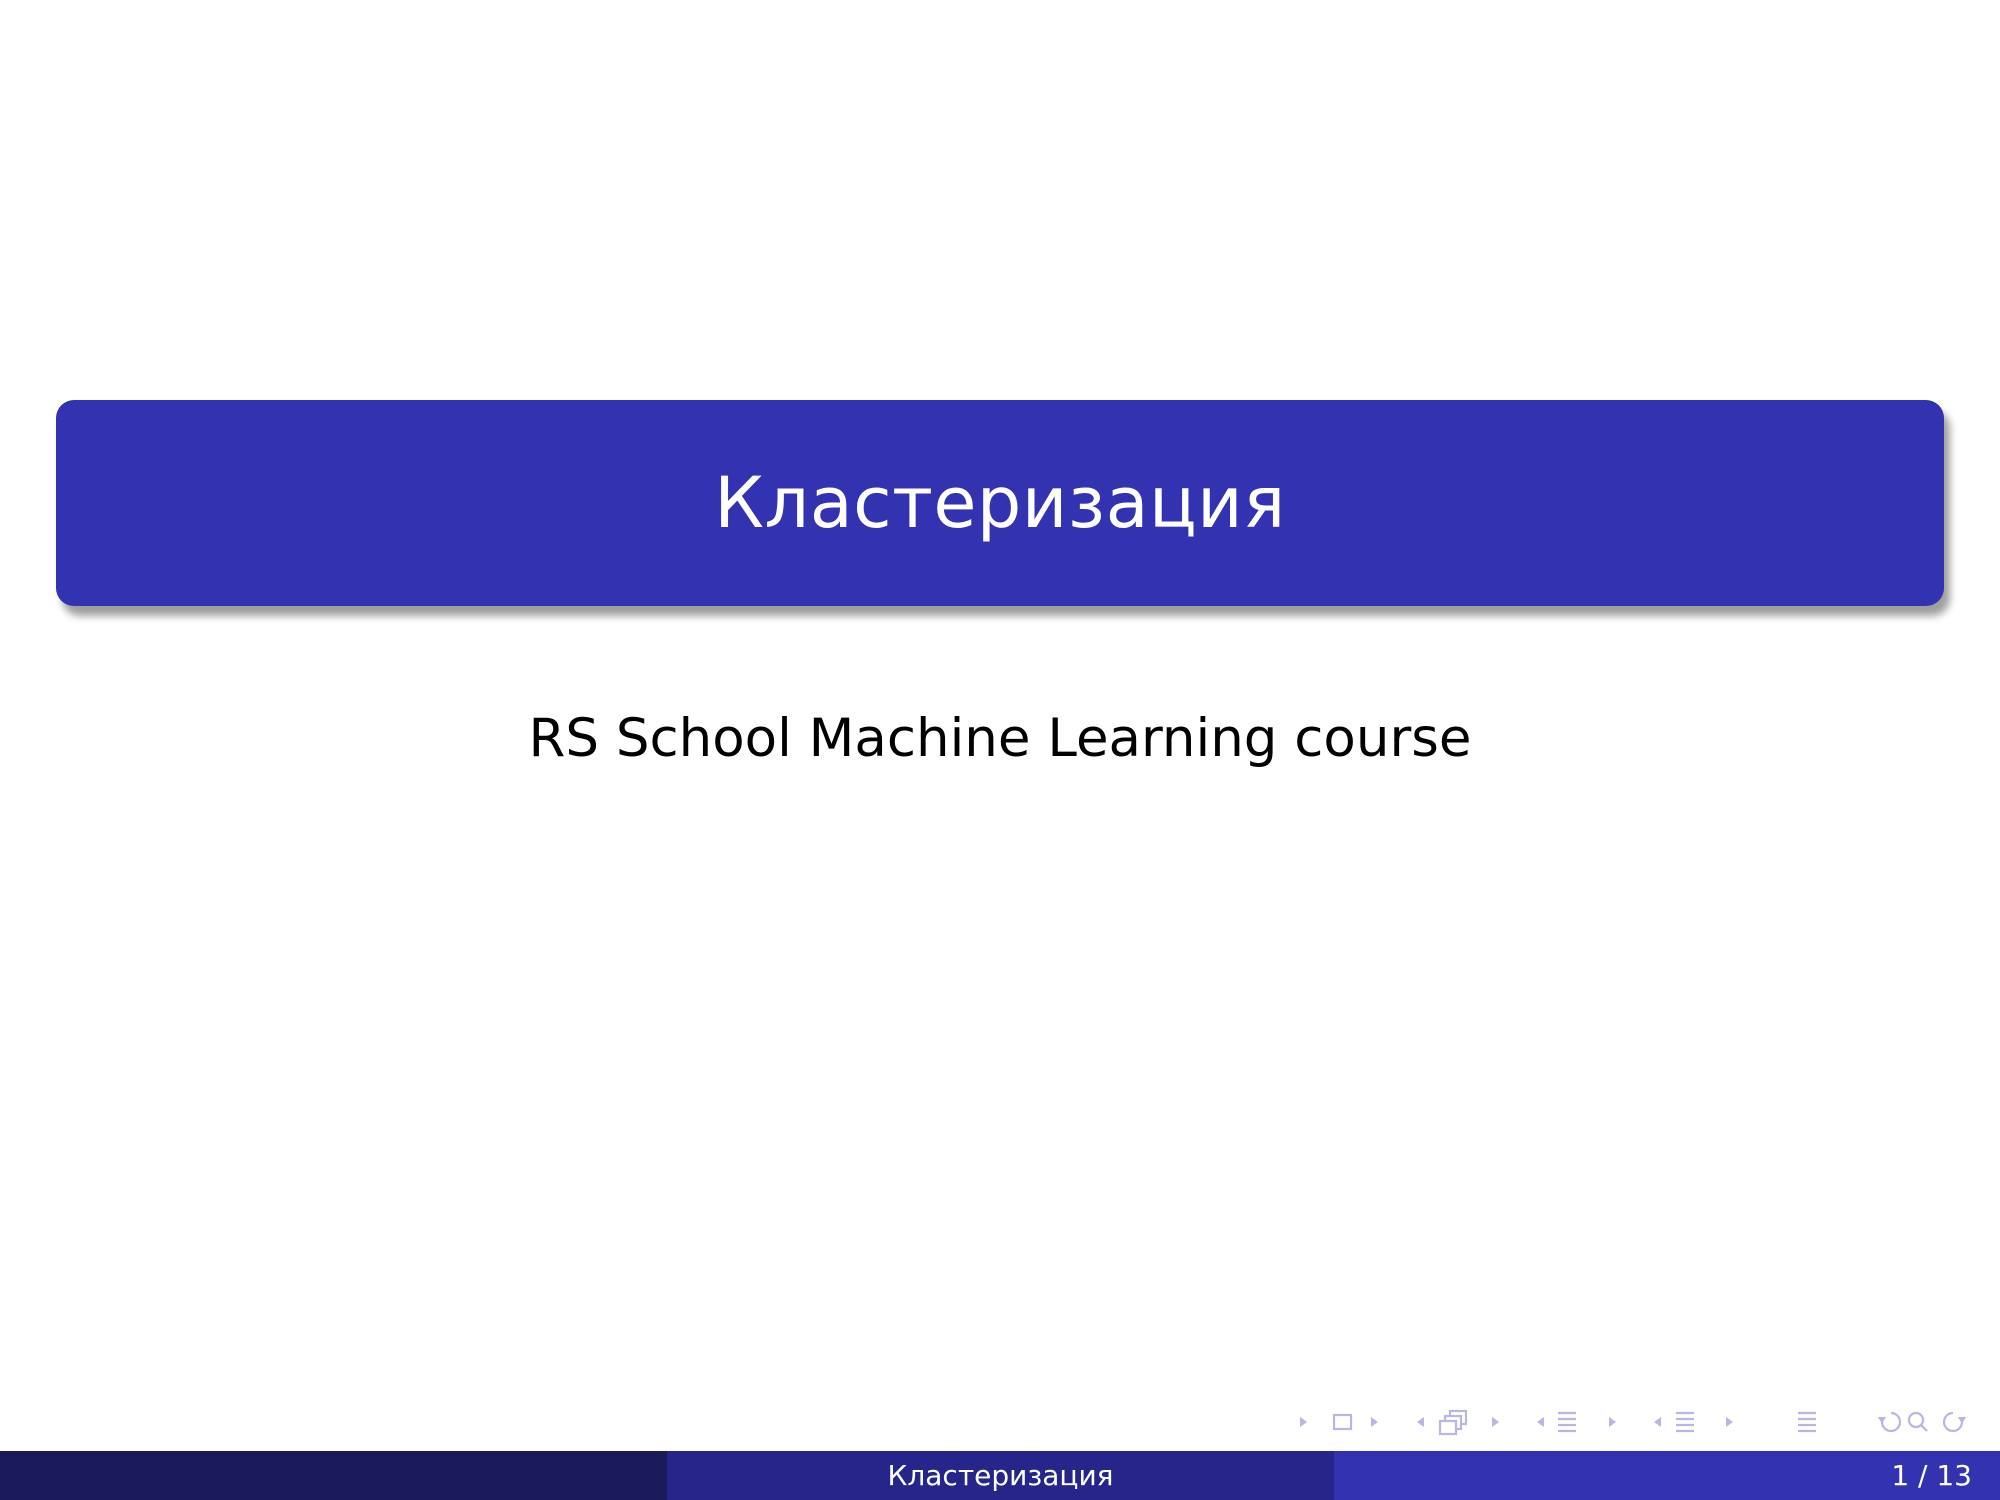  What do you see at coordinates (1567, 1422) in the screenshot?
I see `section-icon` at bounding box center [1567, 1422].